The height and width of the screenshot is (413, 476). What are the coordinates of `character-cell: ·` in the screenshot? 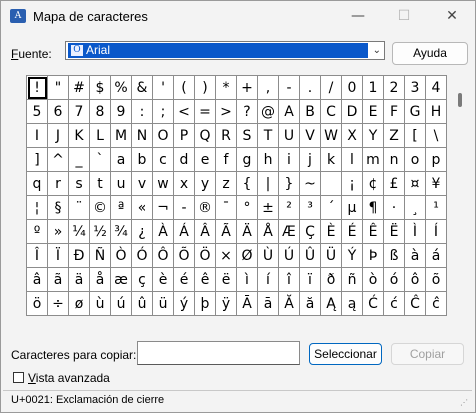 It's located at (394, 208).